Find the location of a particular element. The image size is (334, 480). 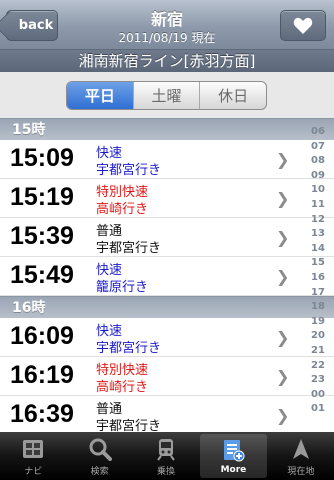

tab-bar: ナビ 検索 乗換 More 現在地 is located at coordinates (167, 456).